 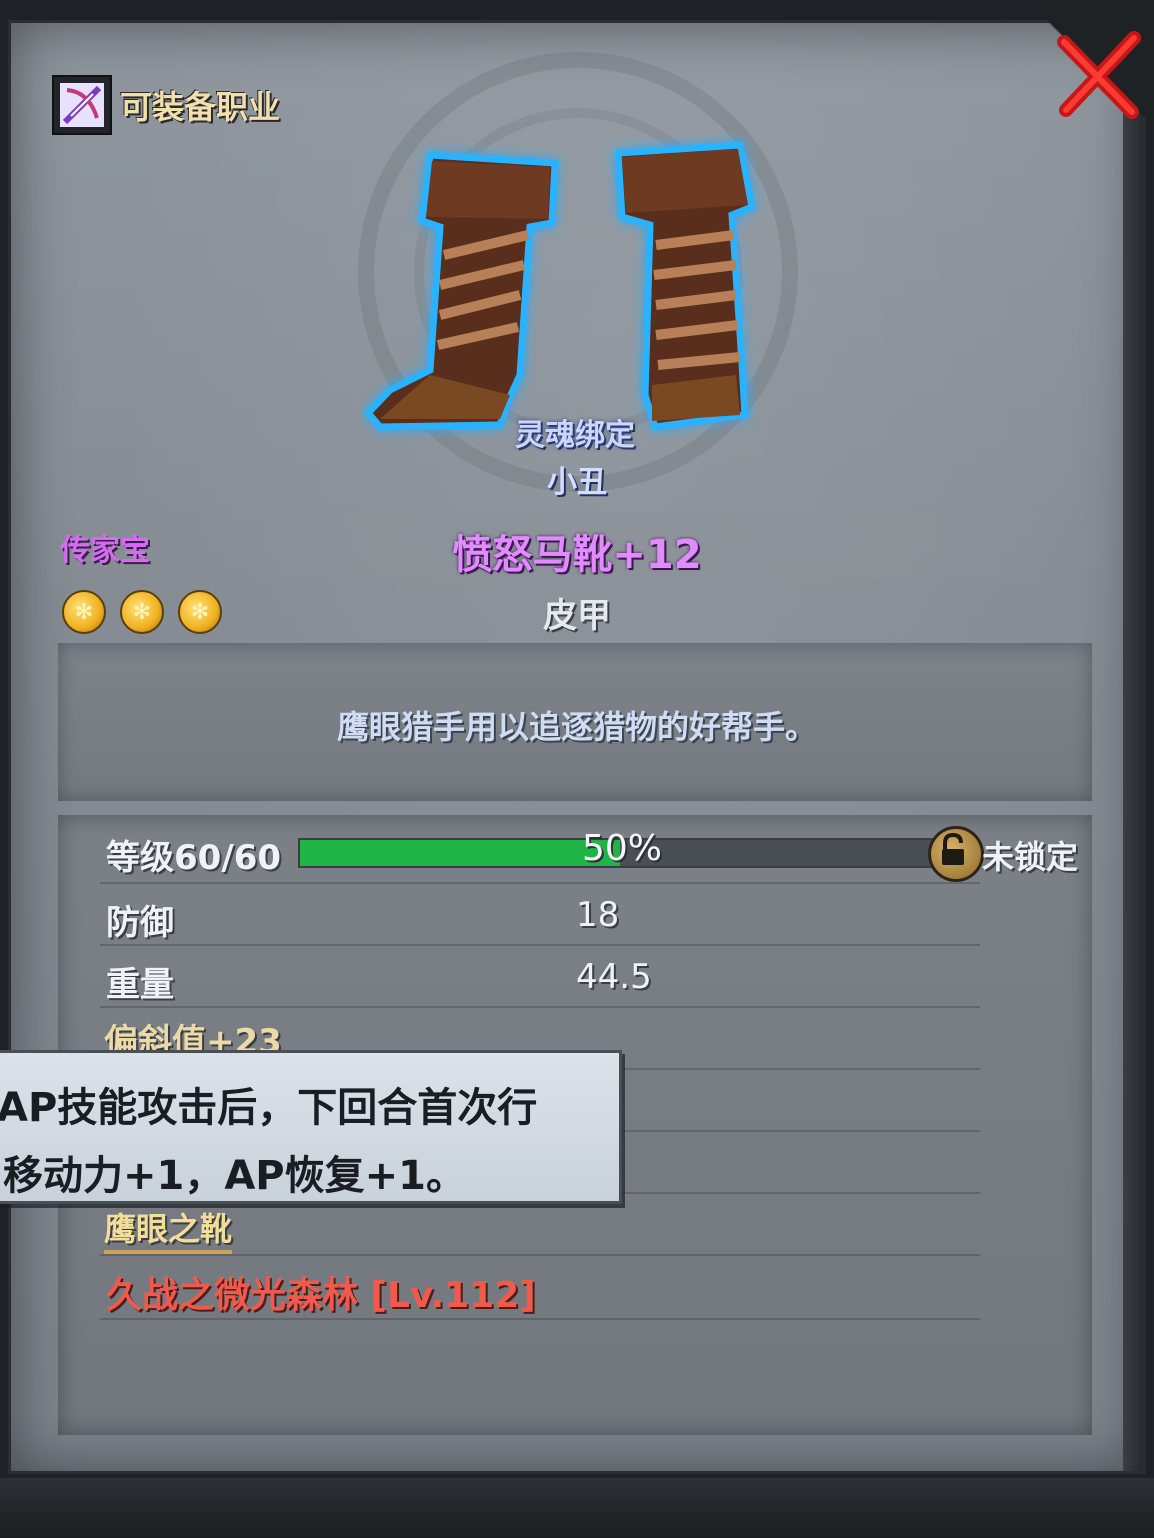 What do you see at coordinates (269, 1108) in the screenshot?
I see `tooltip-line-1: AP技能攻击后，下回合首次行` at bounding box center [269, 1108].